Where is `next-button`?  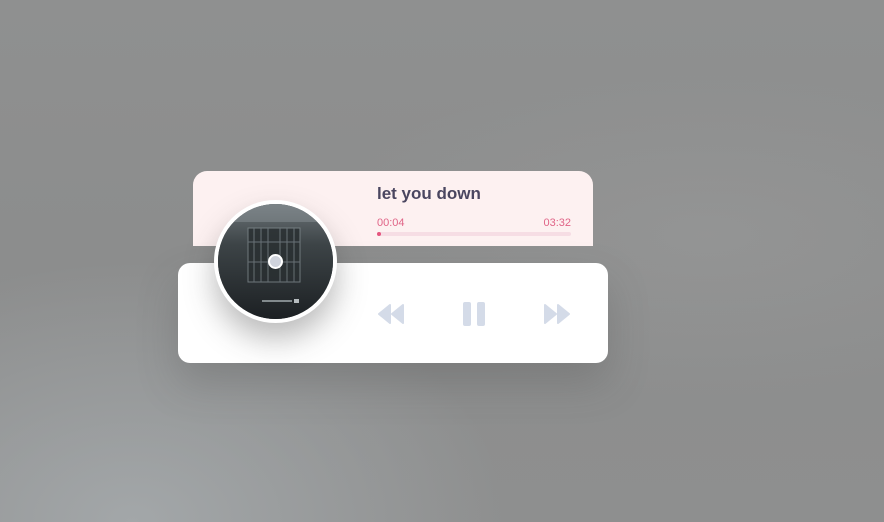 next-button is located at coordinates (557, 314).